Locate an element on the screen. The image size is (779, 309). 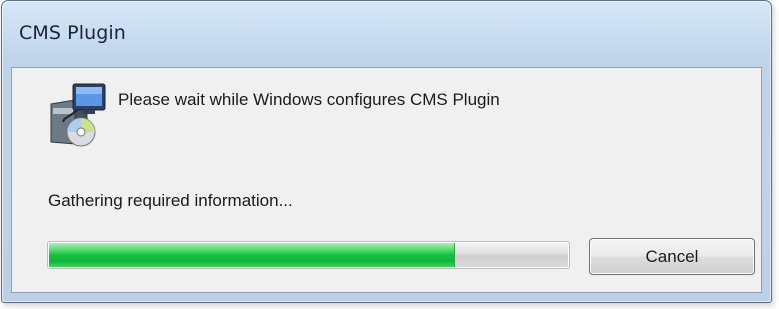
progress-bar is located at coordinates (308, 255).